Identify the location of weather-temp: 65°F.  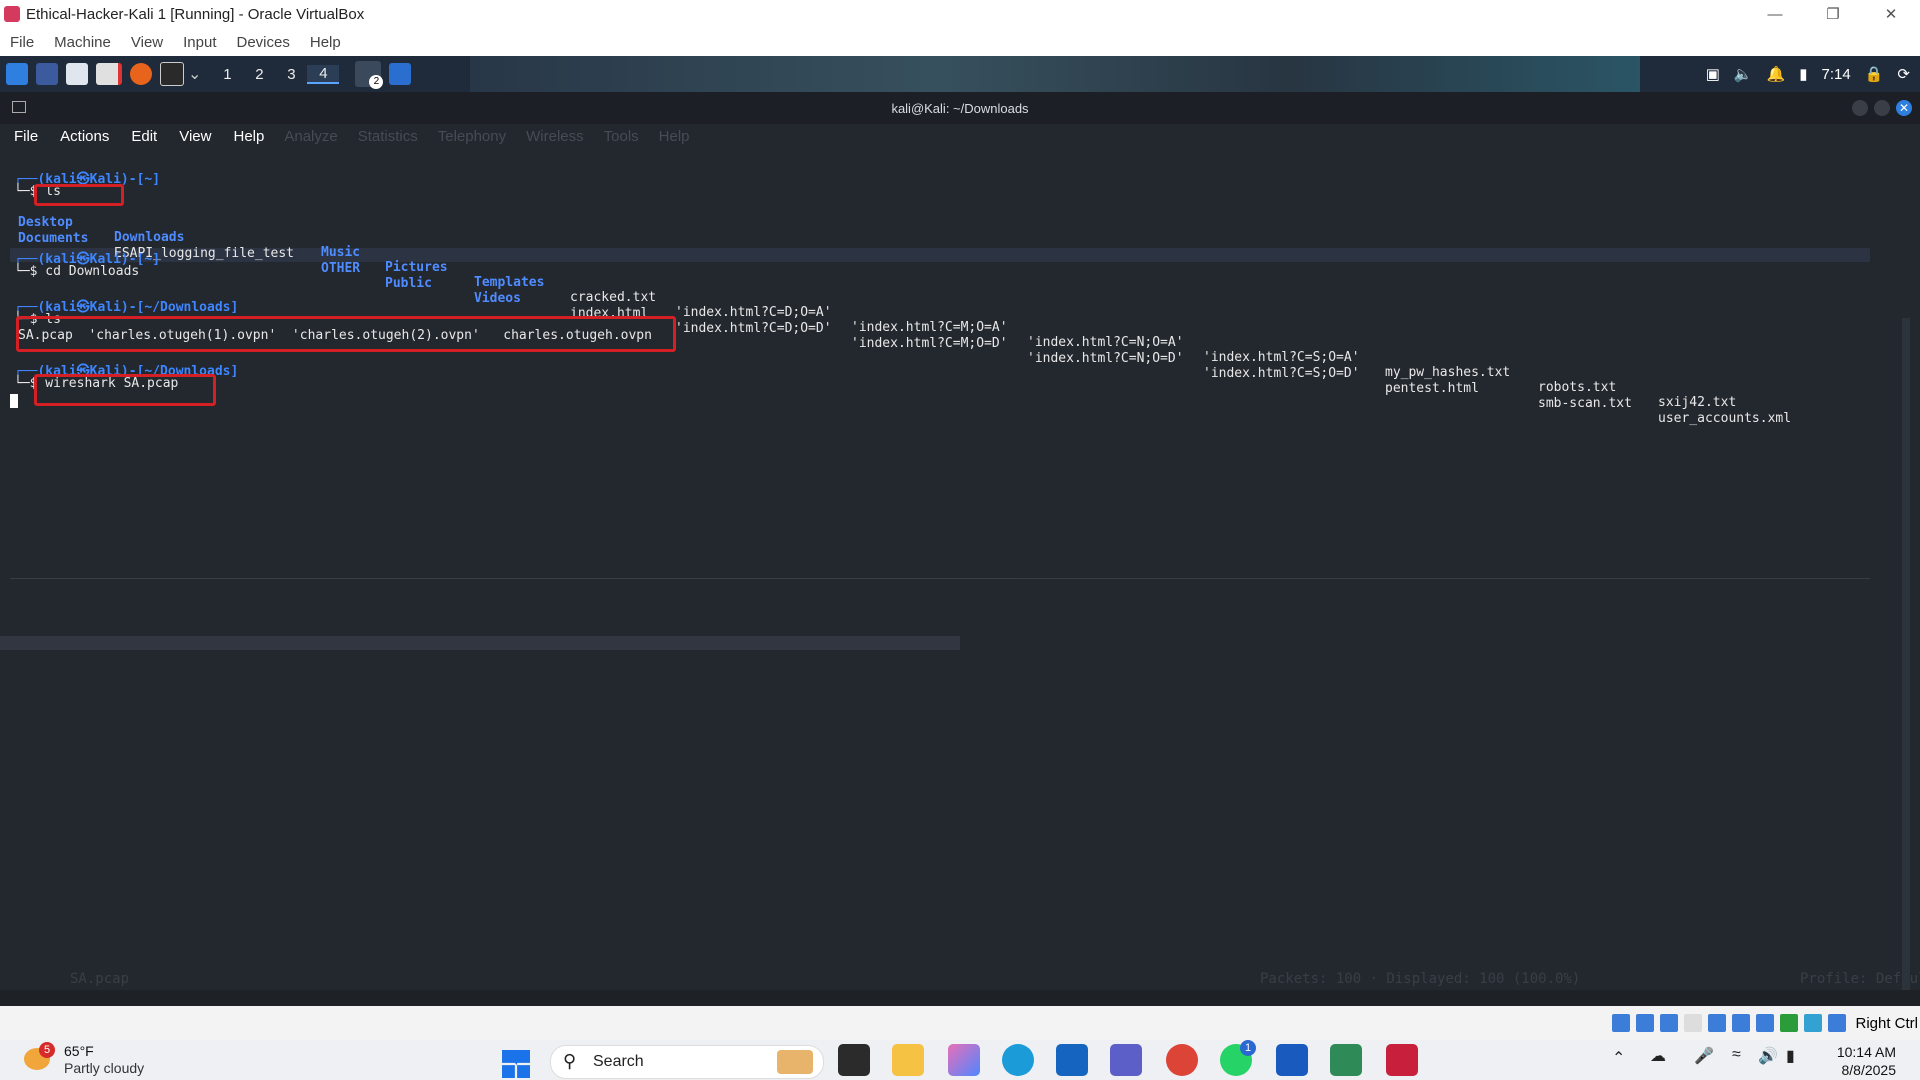
(79, 1051).